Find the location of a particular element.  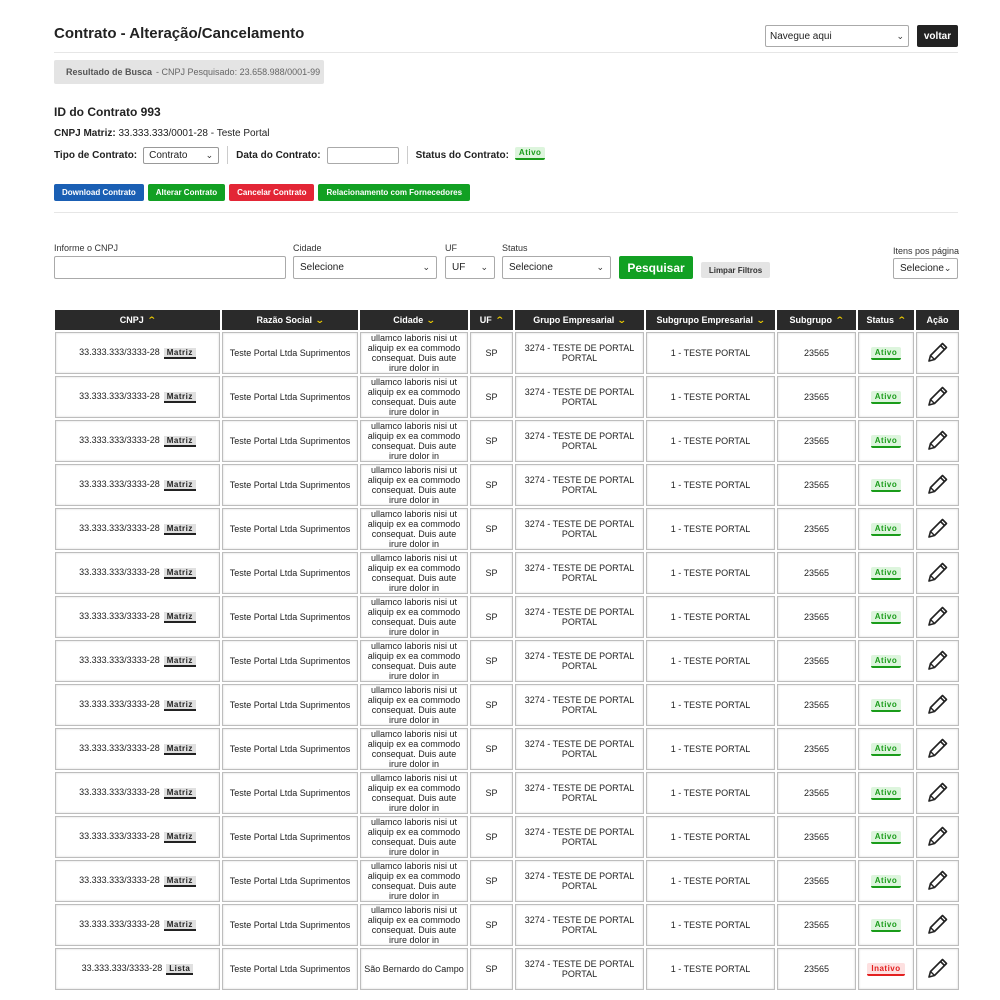

contract-type-select: Contrato ⌄ is located at coordinates (181, 155).